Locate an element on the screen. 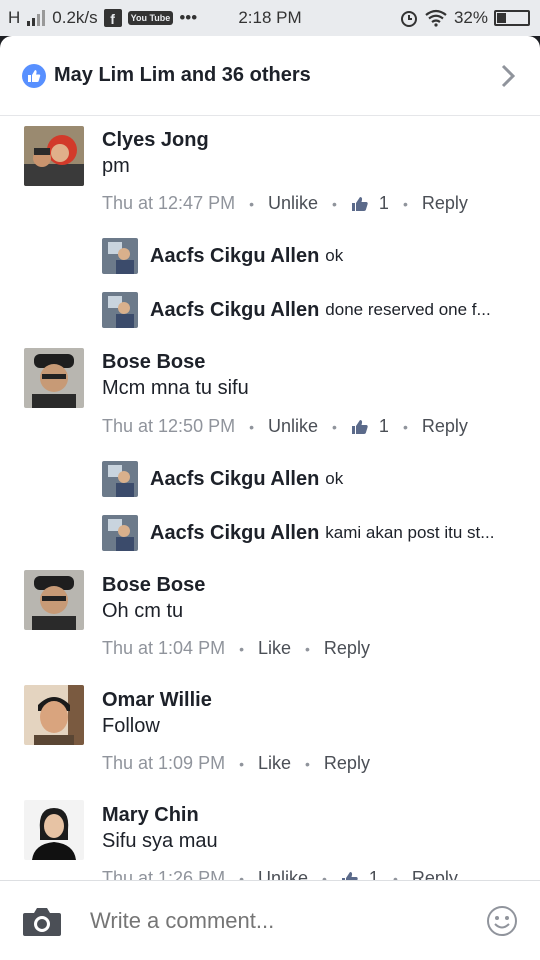  comment-meta: Thu at 12:50 PM • Unlike • 1 • Reply is located at coordinates (285, 426).